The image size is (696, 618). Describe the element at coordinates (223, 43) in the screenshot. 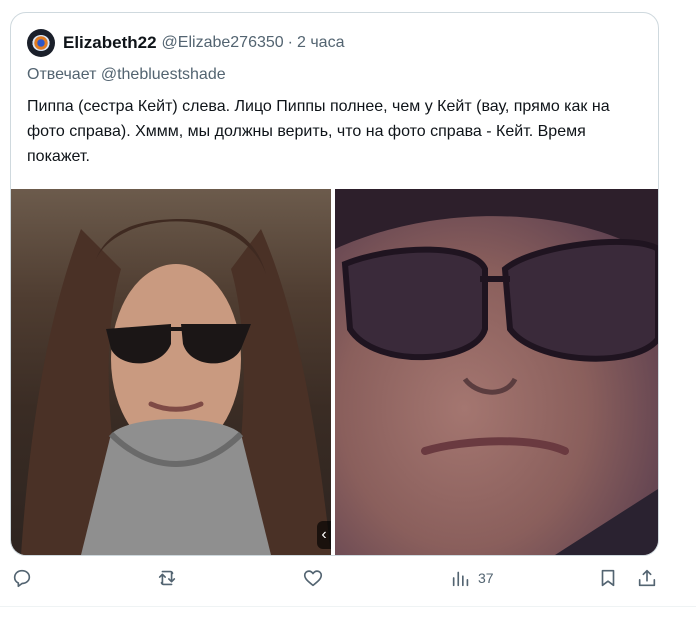

I see `author-handle: @Elizabe276350` at that location.